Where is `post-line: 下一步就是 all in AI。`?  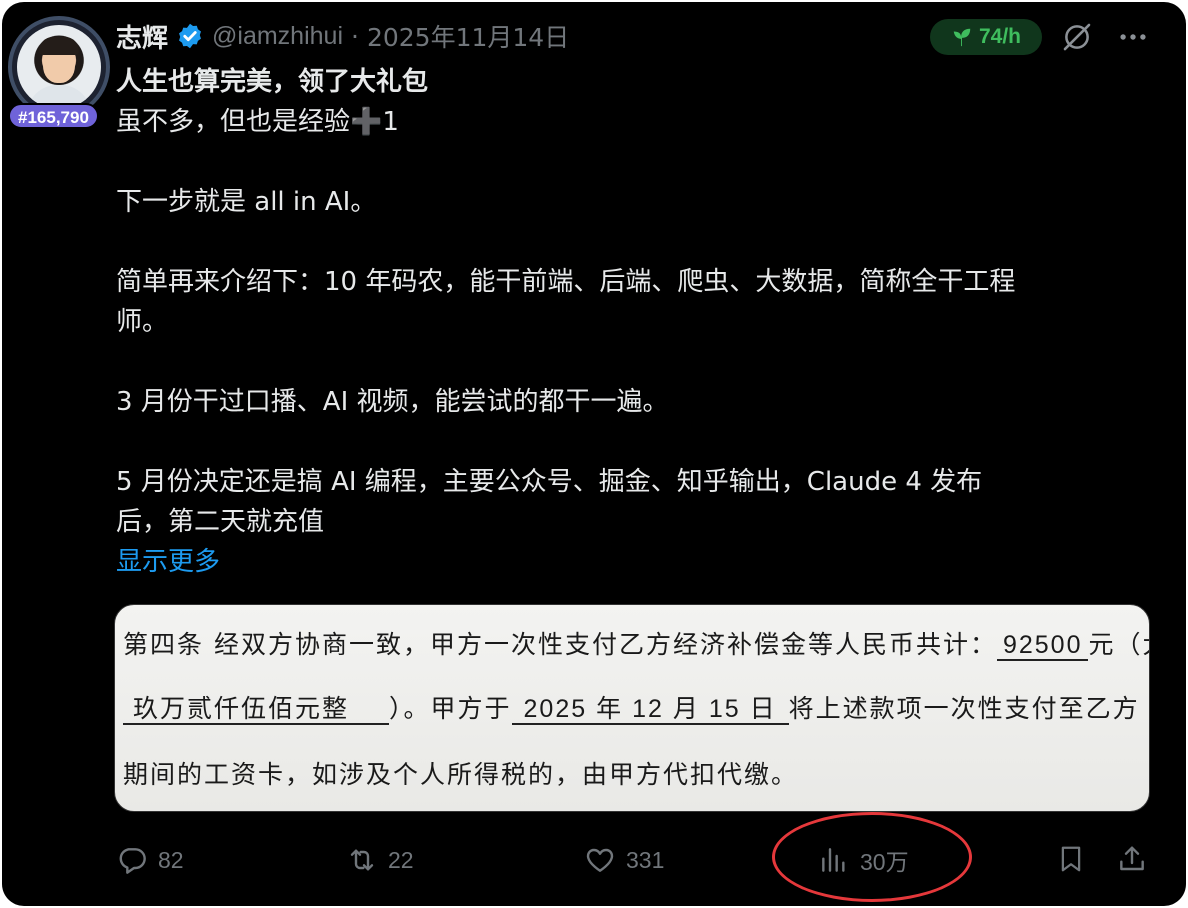
post-line: 下一步就是 all in AI。 is located at coordinates (246, 202).